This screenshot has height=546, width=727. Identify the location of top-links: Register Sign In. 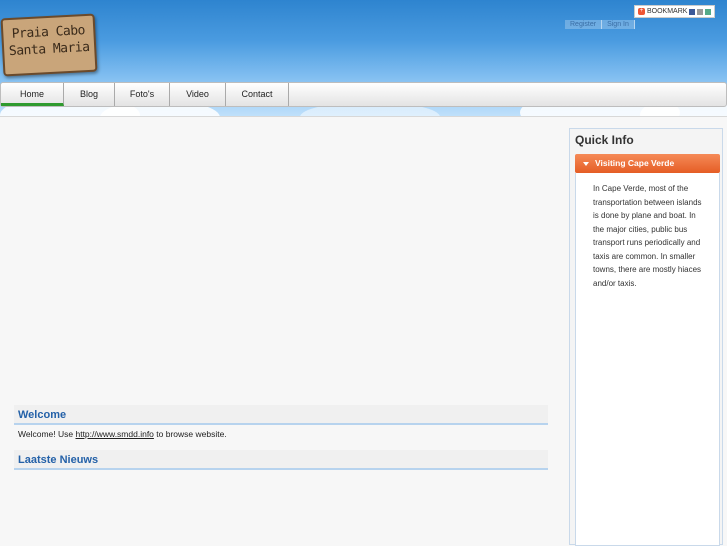
(600, 24).